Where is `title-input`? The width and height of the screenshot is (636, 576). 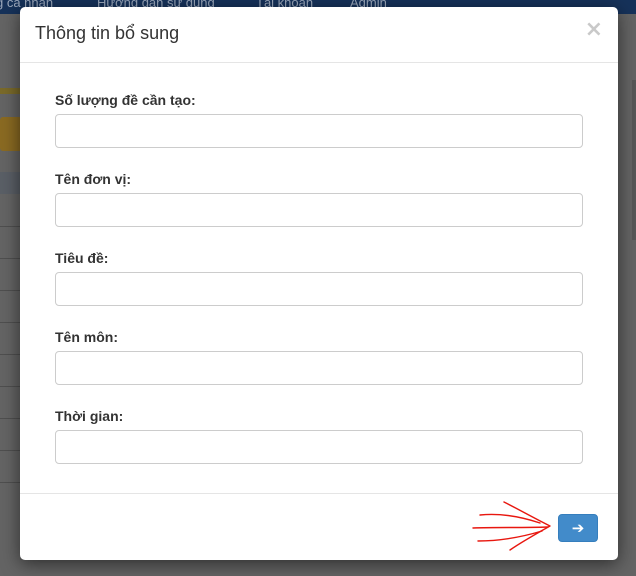
title-input is located at coordinates (319, 289).